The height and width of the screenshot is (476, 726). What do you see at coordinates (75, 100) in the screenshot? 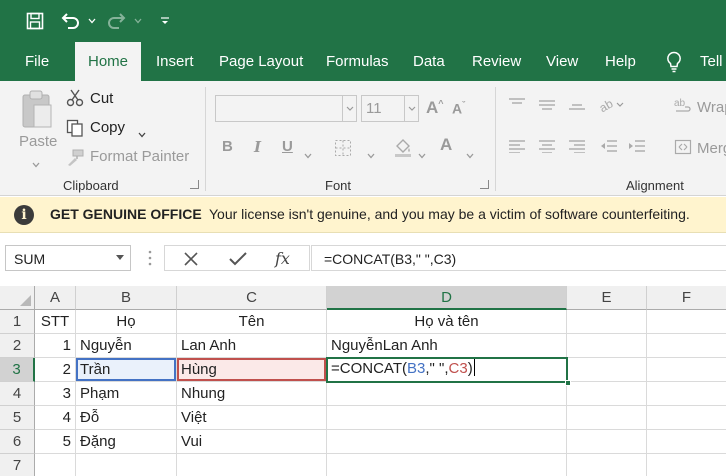
I see `scissors-icon` at bounding box center [75, 100].